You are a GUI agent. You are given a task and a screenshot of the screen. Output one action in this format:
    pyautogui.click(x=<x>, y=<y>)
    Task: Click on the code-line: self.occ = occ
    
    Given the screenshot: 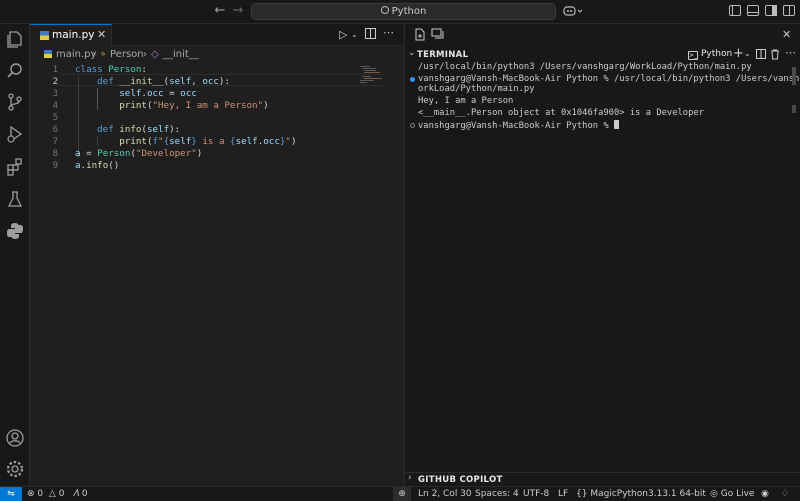 What is the action you would take?
    pyautogui.click(x=136, y=94)
    